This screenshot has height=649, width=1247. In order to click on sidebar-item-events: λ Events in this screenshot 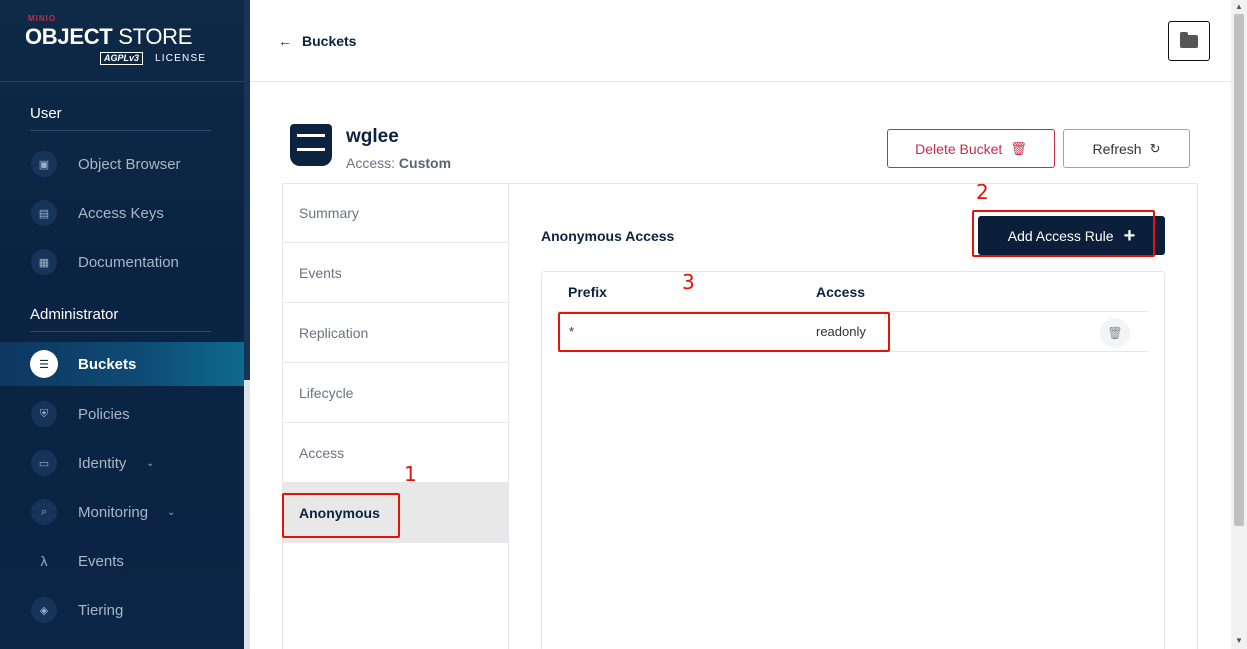, I will do `click(122, 561)`.